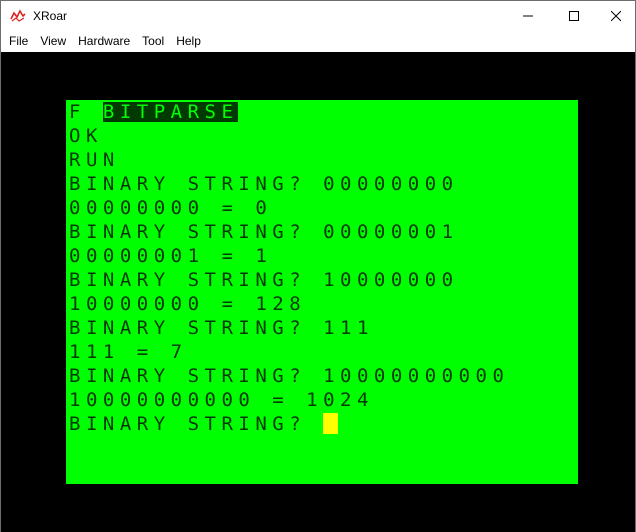 This screenshot has height=532, width=636. I want to click on menu-tool: Tool, so click(152, 41).